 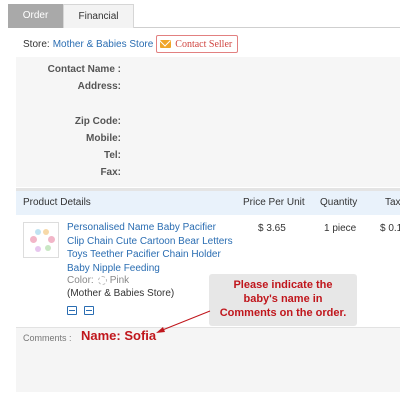 I want to click on tax: $ 0.1, so click(x=390, y=228).